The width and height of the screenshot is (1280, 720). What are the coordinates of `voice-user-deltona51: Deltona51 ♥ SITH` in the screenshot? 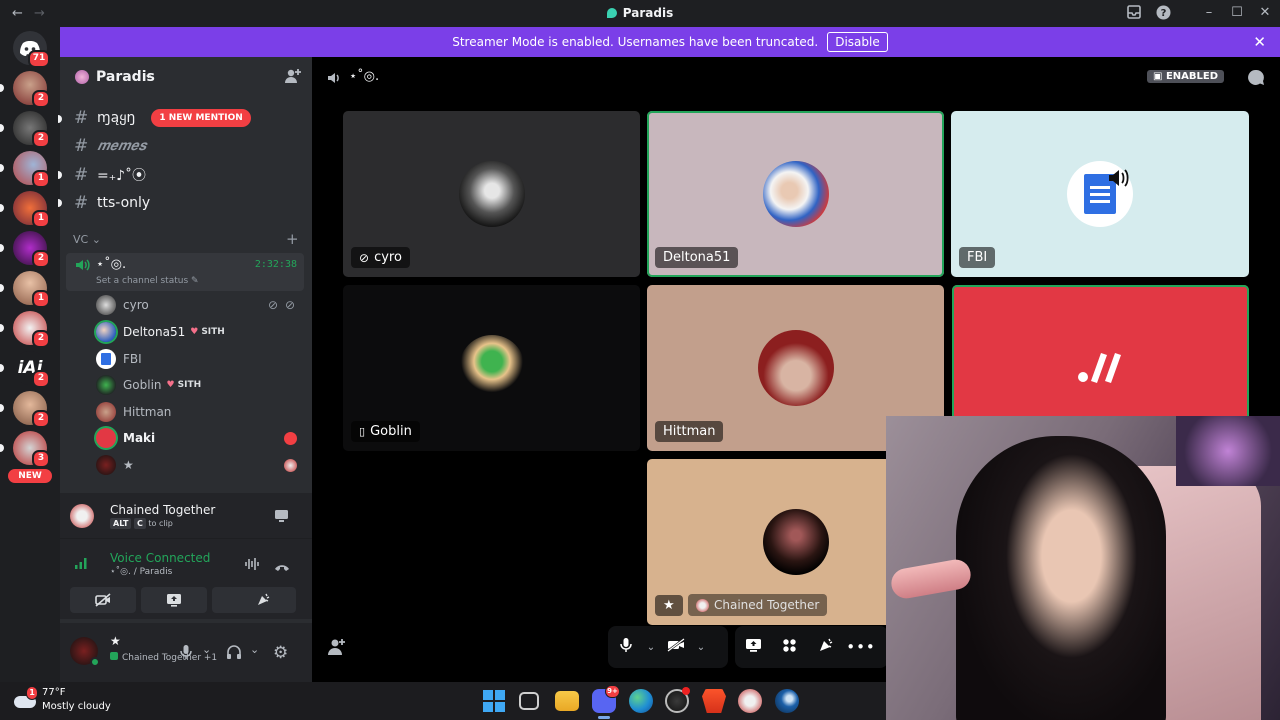 It's located at (160, 332).